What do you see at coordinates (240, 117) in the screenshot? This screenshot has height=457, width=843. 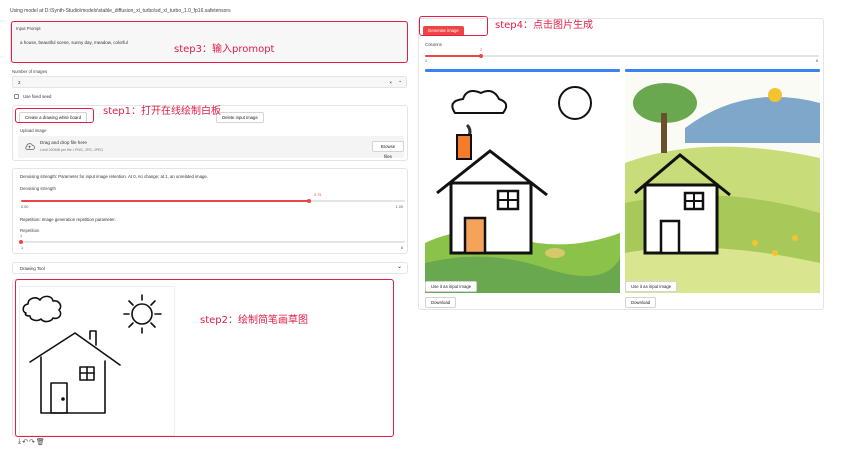 I see `delete-input-image-button: Delete input image` at bounding box center [240, 117].